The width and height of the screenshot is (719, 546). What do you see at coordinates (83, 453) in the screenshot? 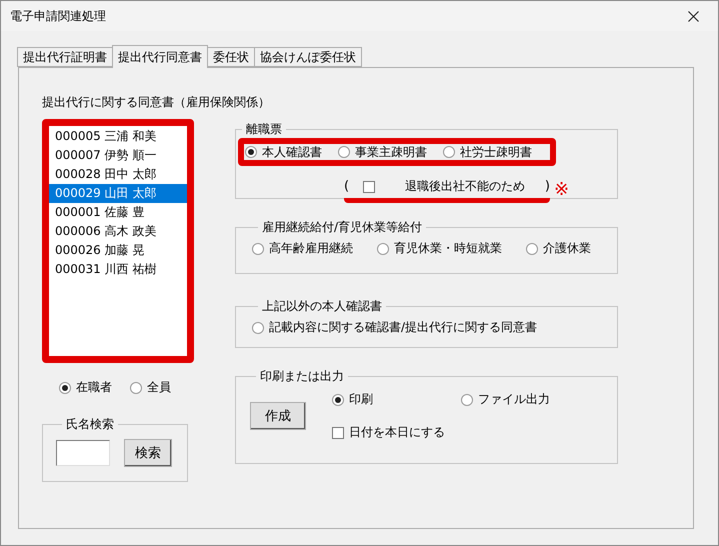
I see `name-search-field` at bounding box center [83, 453].